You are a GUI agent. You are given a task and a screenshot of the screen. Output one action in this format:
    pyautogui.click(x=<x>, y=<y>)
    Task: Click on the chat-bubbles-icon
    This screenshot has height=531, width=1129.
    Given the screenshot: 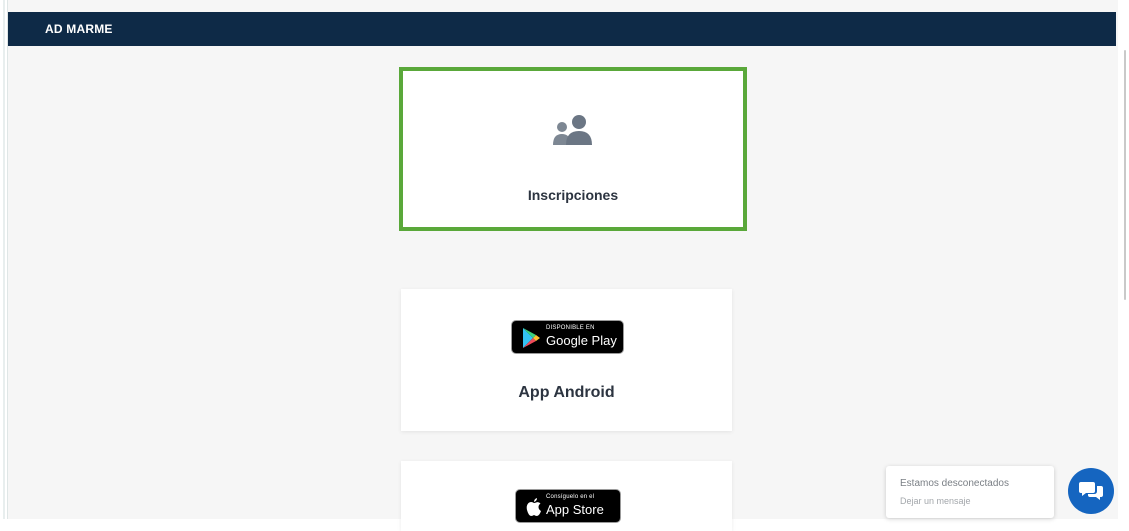 What is the action you would take?
    pyautogui.click(x=1091, y=491)
    